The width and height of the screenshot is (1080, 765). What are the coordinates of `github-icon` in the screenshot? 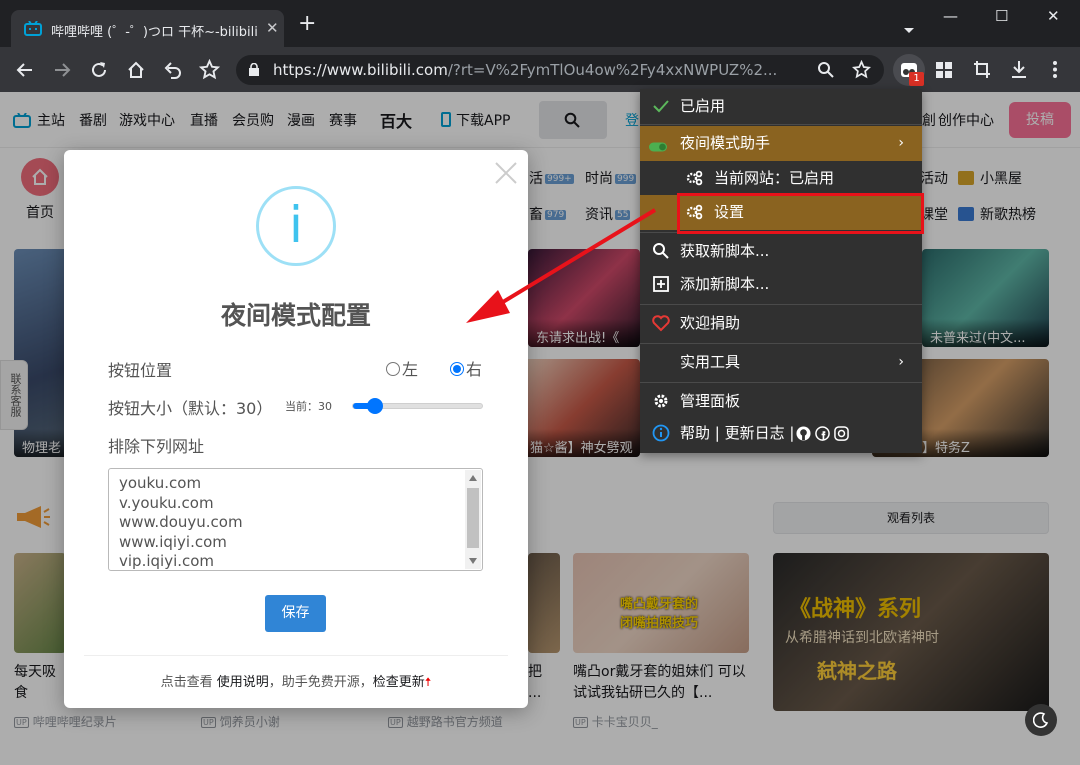 It's located at (803, 433).